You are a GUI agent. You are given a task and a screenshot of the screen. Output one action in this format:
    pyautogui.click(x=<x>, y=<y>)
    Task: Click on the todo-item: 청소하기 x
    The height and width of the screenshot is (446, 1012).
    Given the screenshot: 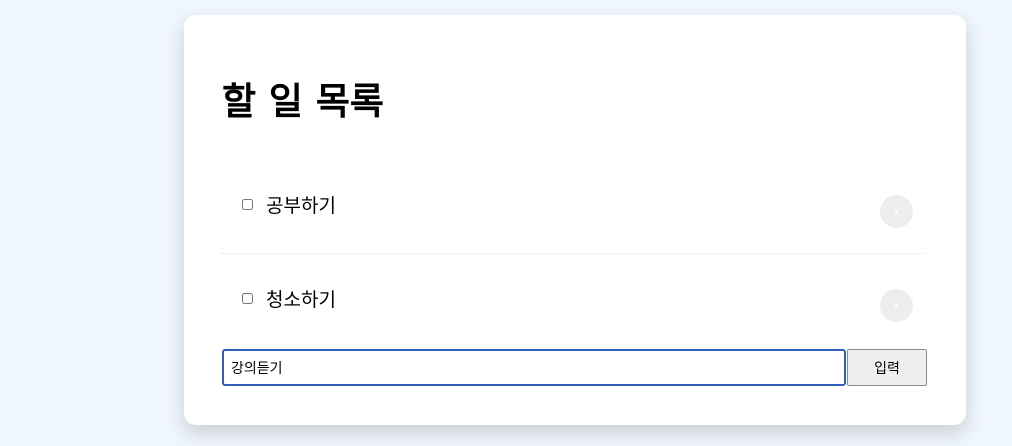 What is the action you would take?
    pyautogui.click(x=574, y=305)
    